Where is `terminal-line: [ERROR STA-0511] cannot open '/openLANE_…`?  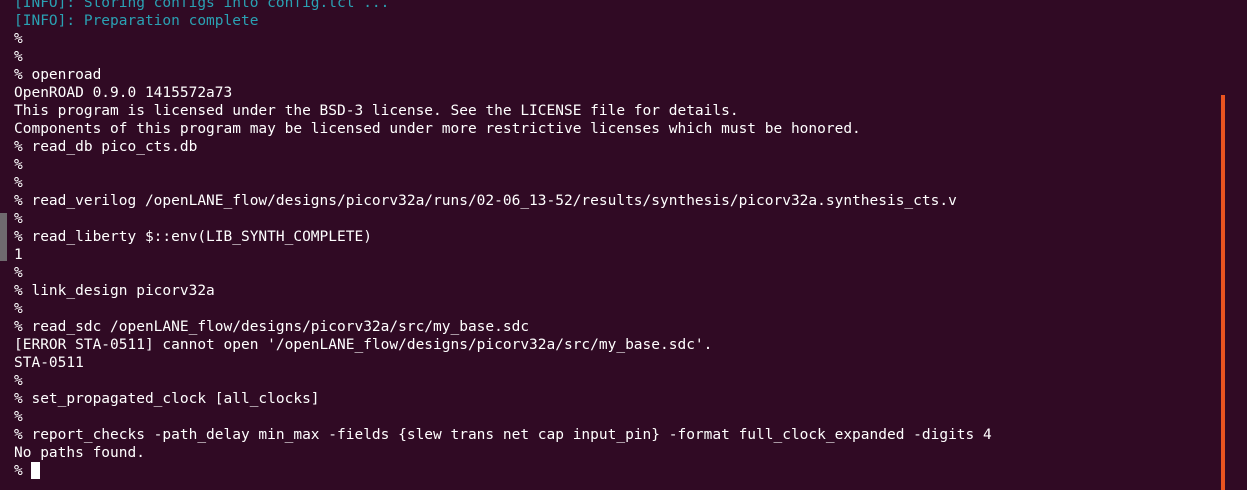 terminal-line: [ERROR STA-0511] cannot open '/openLANE_… is located at coordinates (363, 345).